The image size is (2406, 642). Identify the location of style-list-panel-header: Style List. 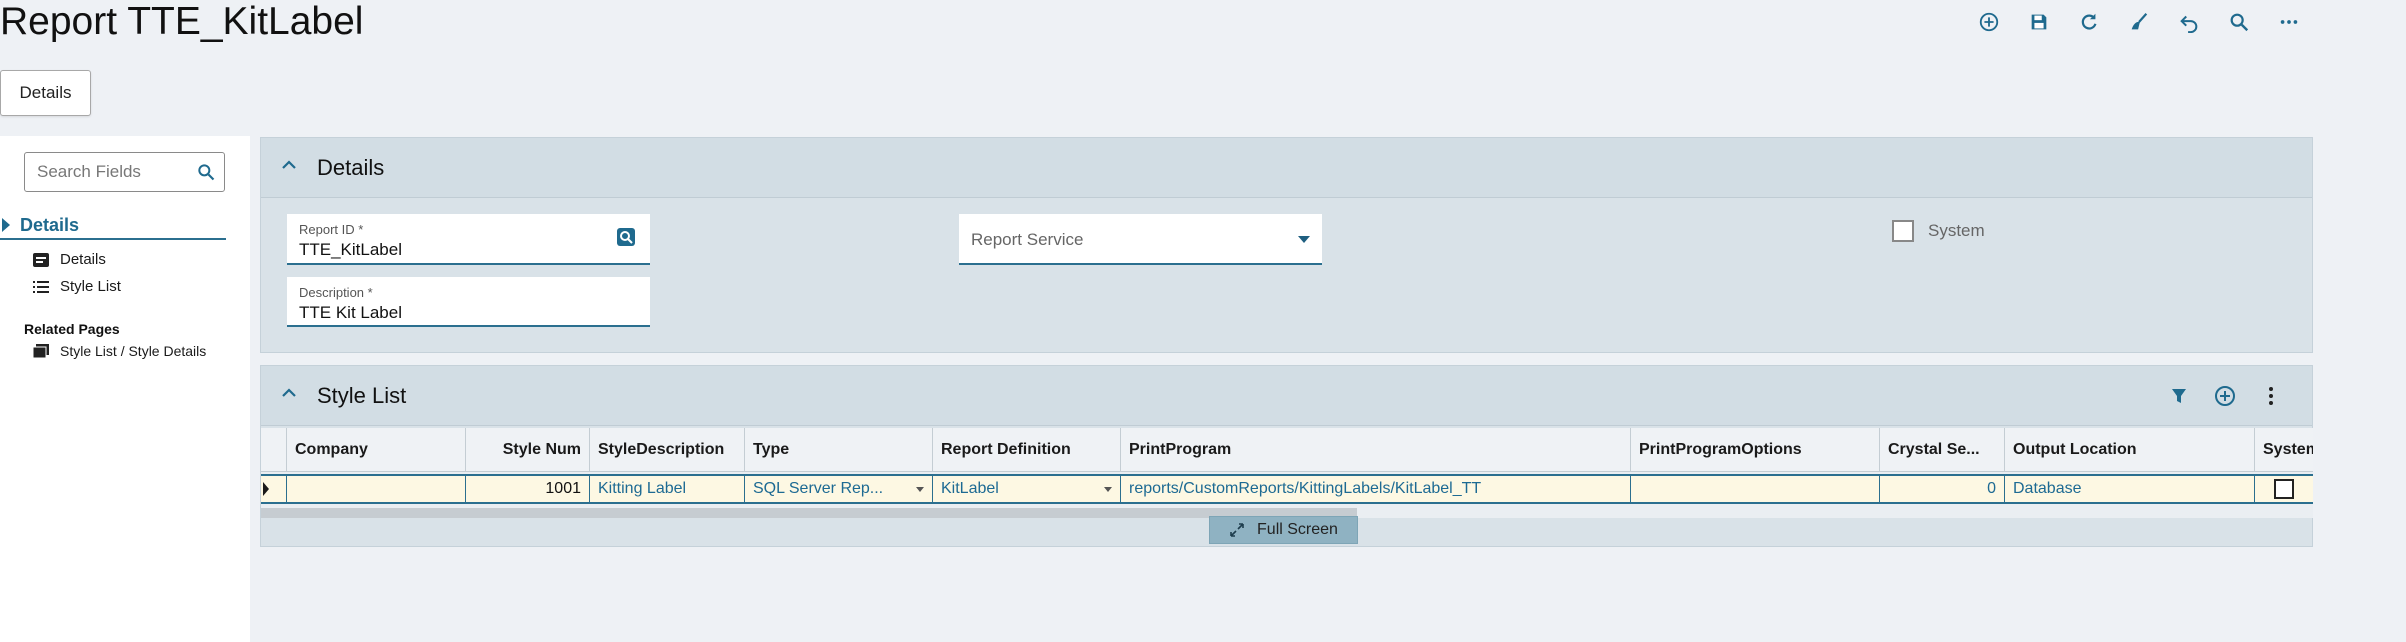
(1286, 396).